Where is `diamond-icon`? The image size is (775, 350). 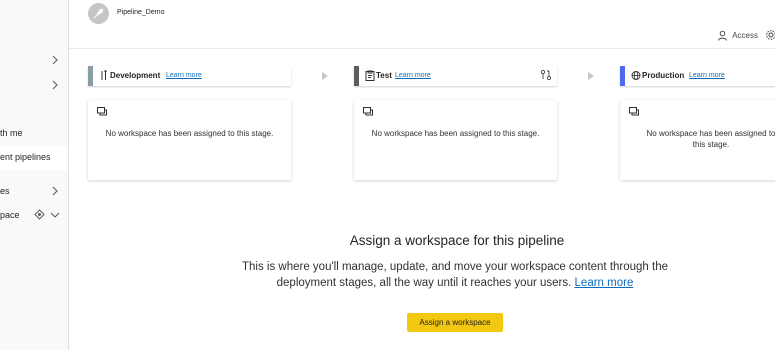 diamond-icon is located at coordinates (39, 214).